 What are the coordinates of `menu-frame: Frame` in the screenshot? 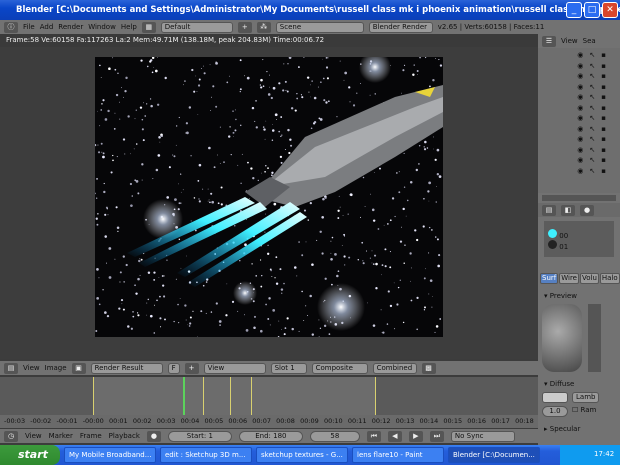 It's located at (91, 436).